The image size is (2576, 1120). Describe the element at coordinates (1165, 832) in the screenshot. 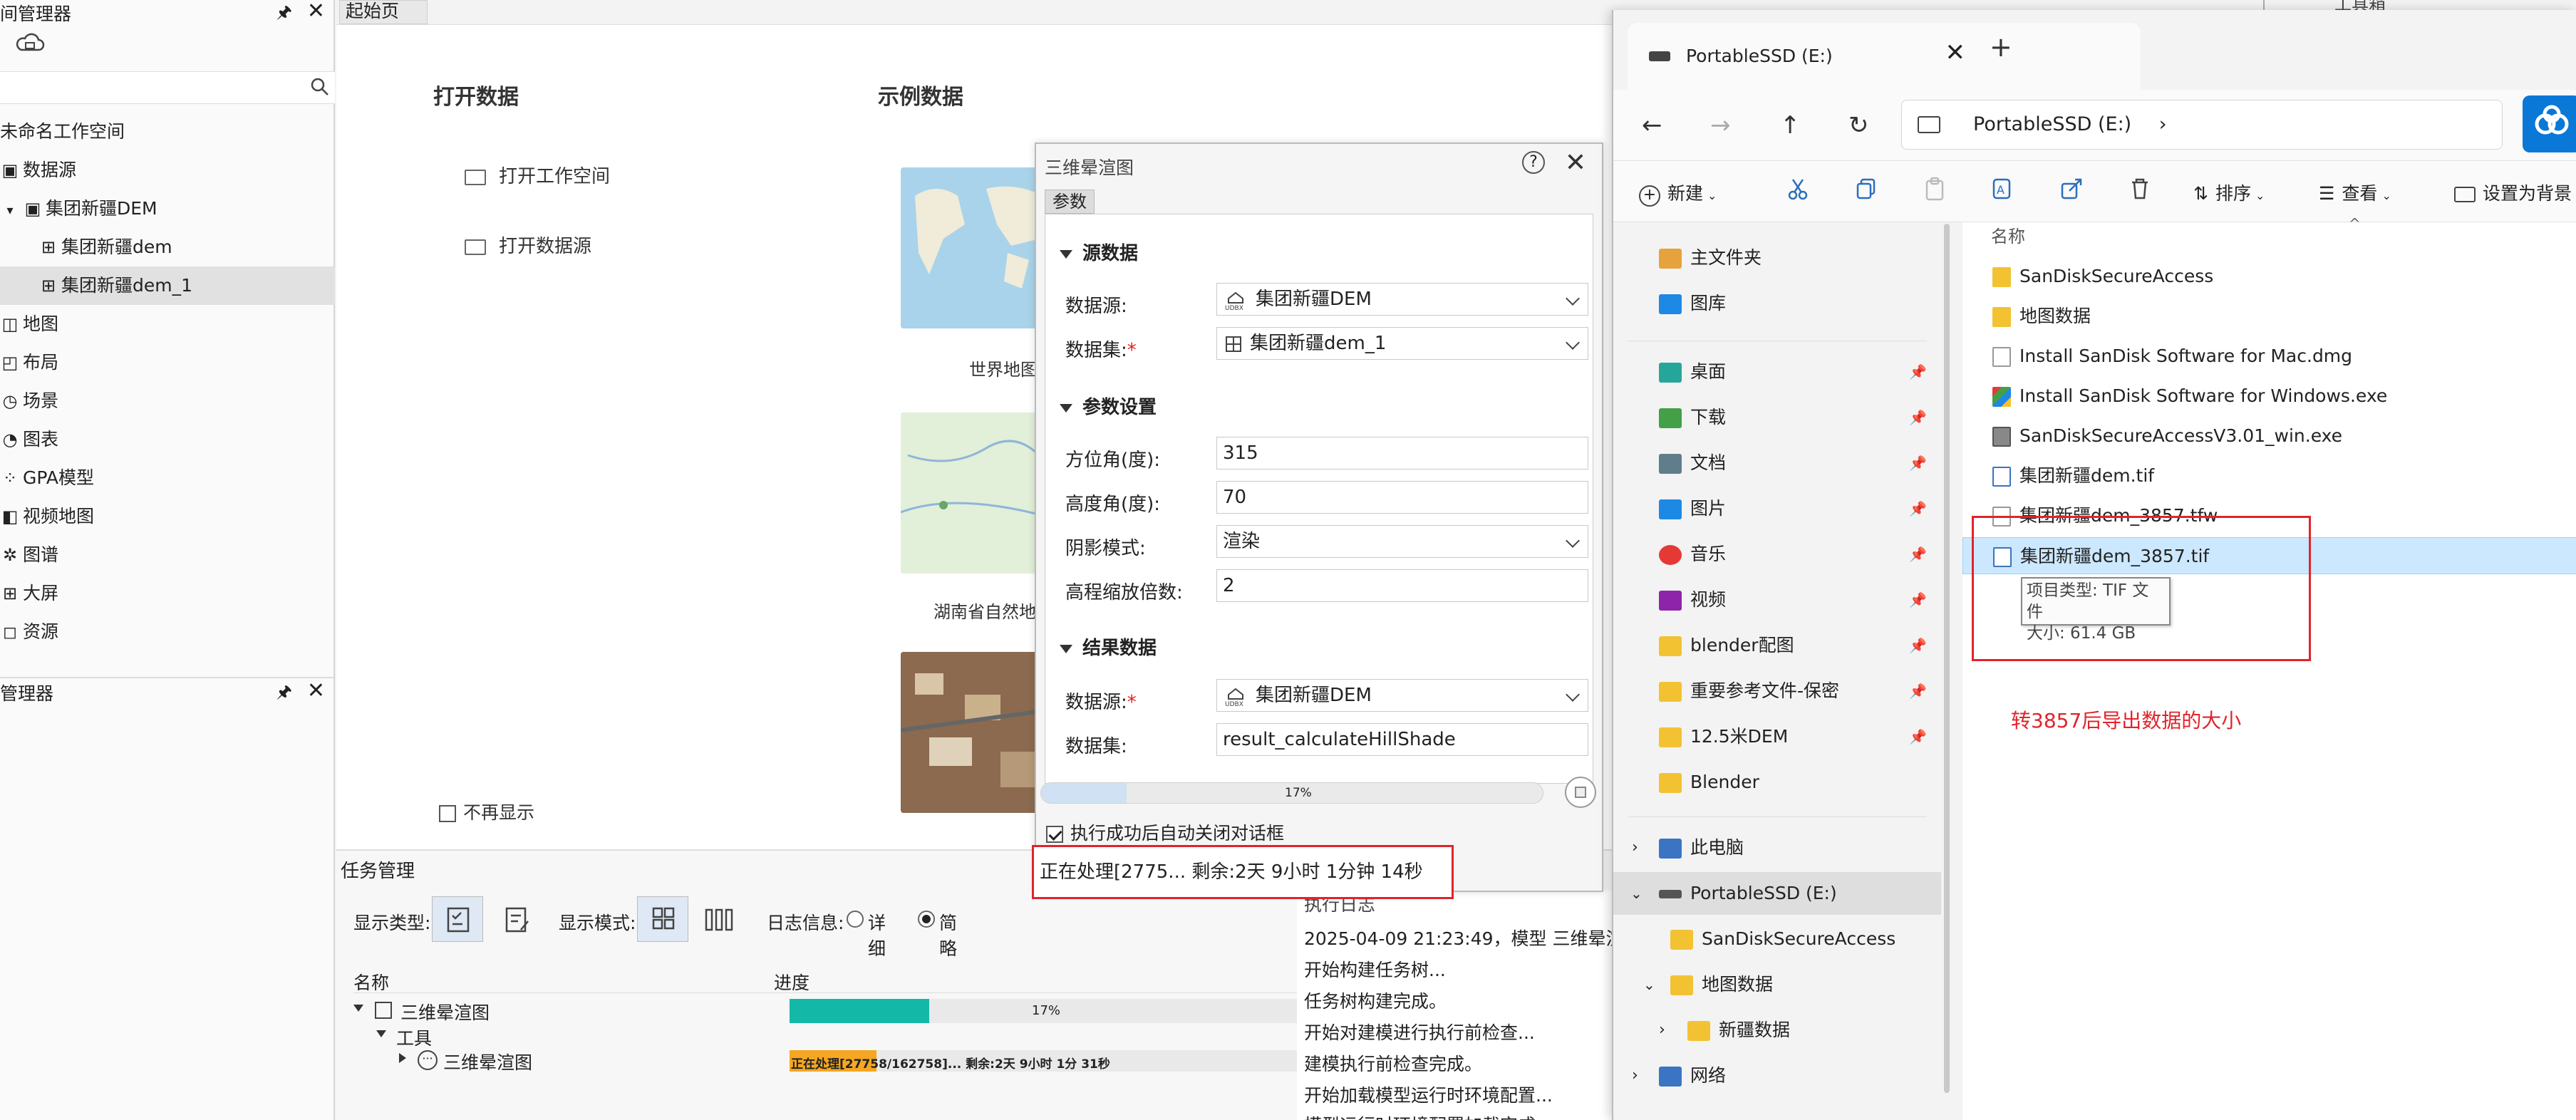

I see `auto-close-checkbox: 执行成功后自动关闭对话框` at that location.